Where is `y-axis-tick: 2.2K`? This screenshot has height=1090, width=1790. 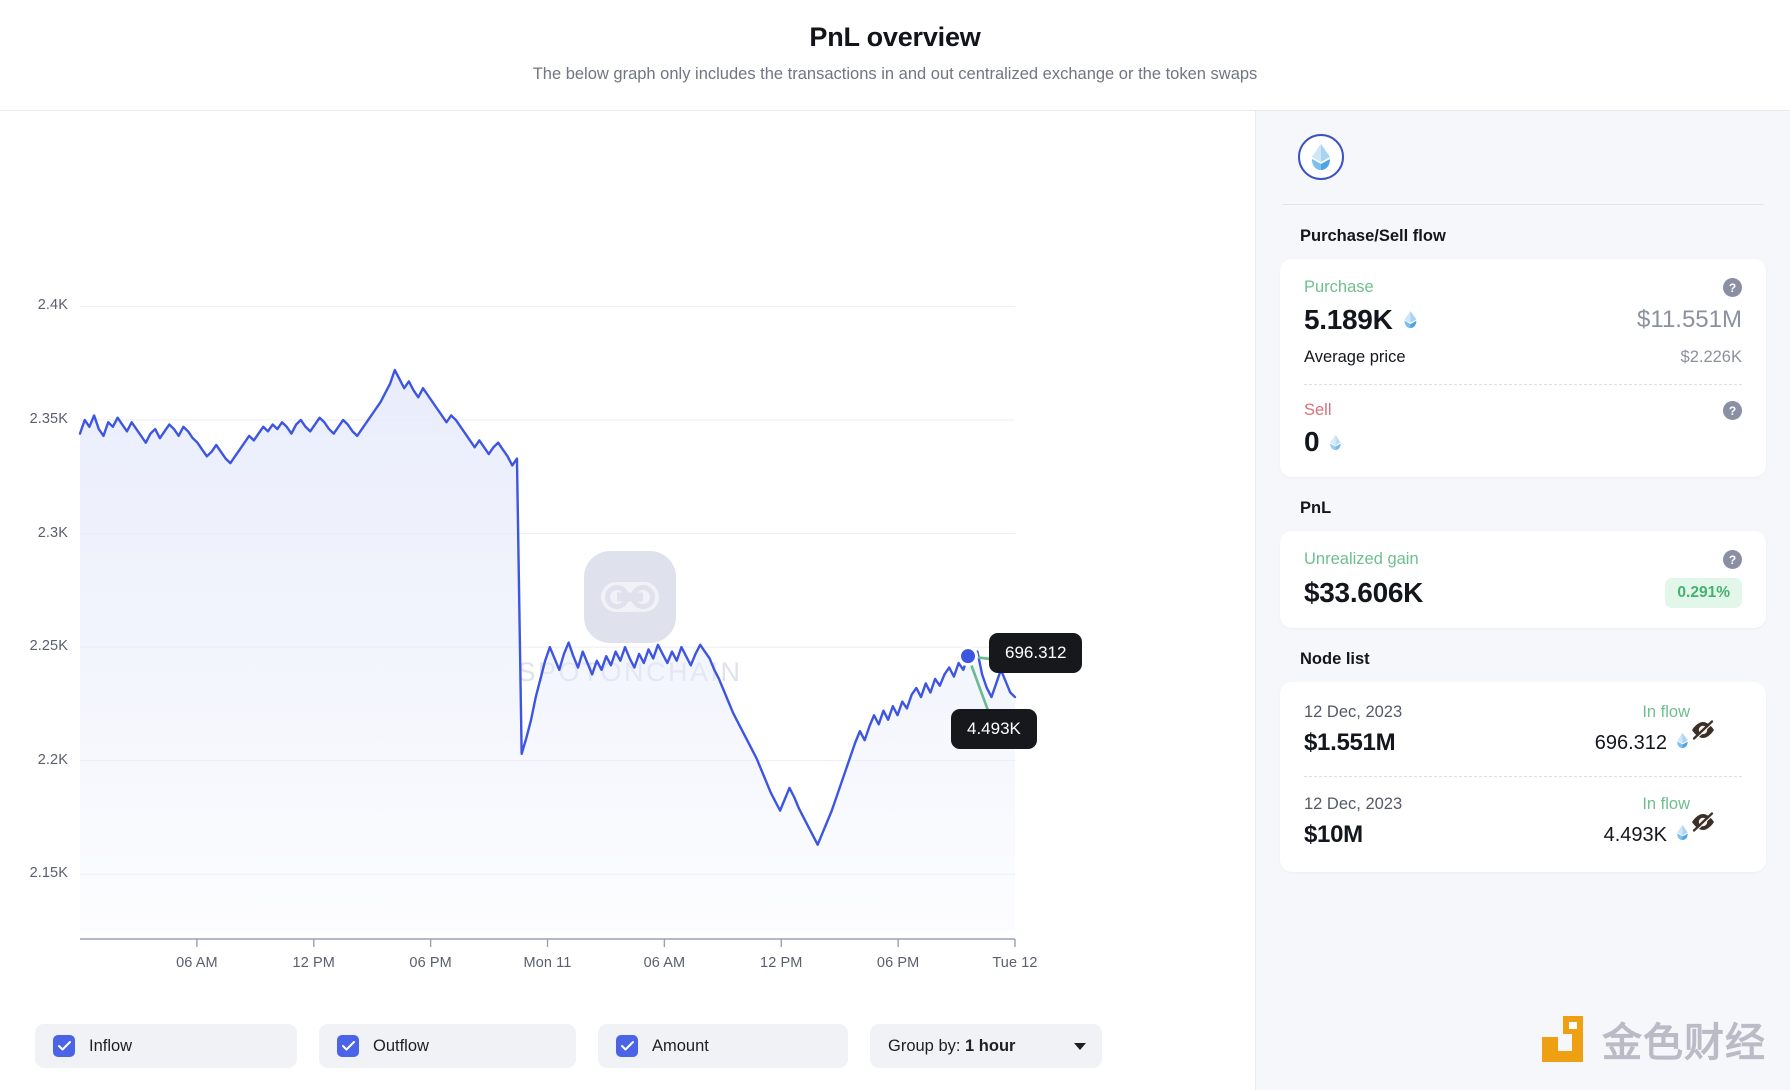
y-axis-tick: 2.2K is located at coordinates (52, 759).